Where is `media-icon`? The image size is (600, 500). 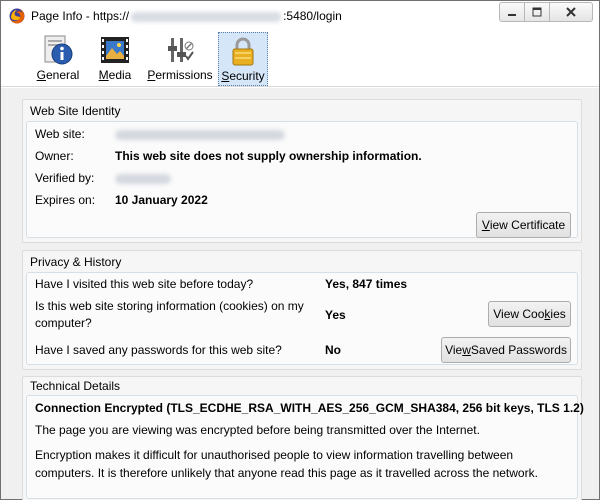 media-icon is located at coordinates (115, 50).